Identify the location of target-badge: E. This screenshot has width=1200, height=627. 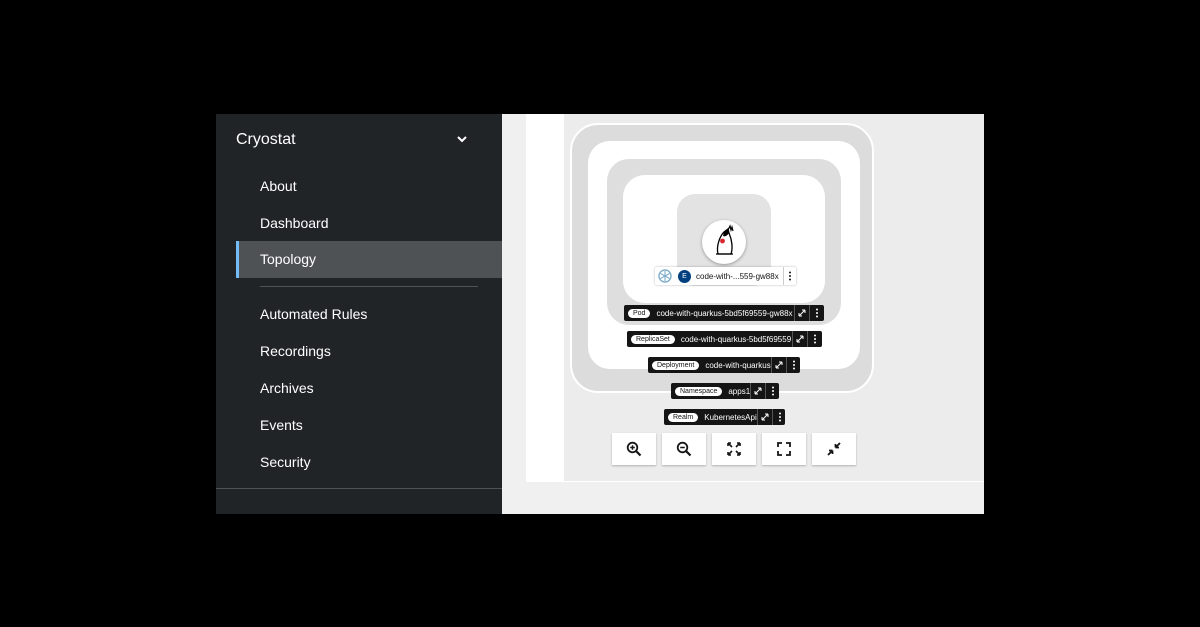
(684, 276).